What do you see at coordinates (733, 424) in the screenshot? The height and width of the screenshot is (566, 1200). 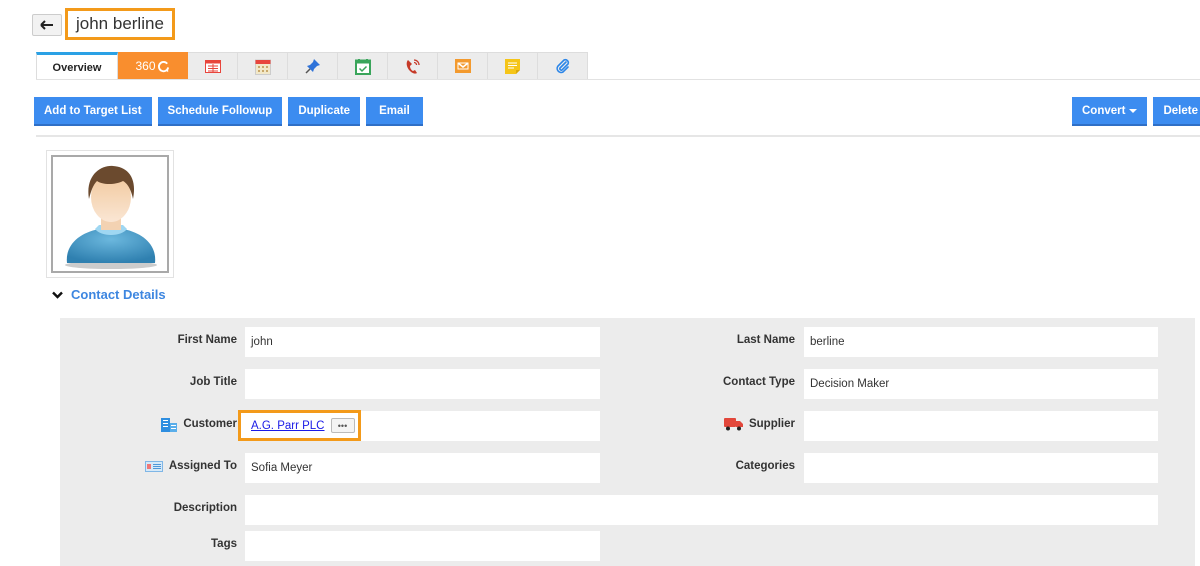 I see `truck-icon` at bounding box center [733, 424].